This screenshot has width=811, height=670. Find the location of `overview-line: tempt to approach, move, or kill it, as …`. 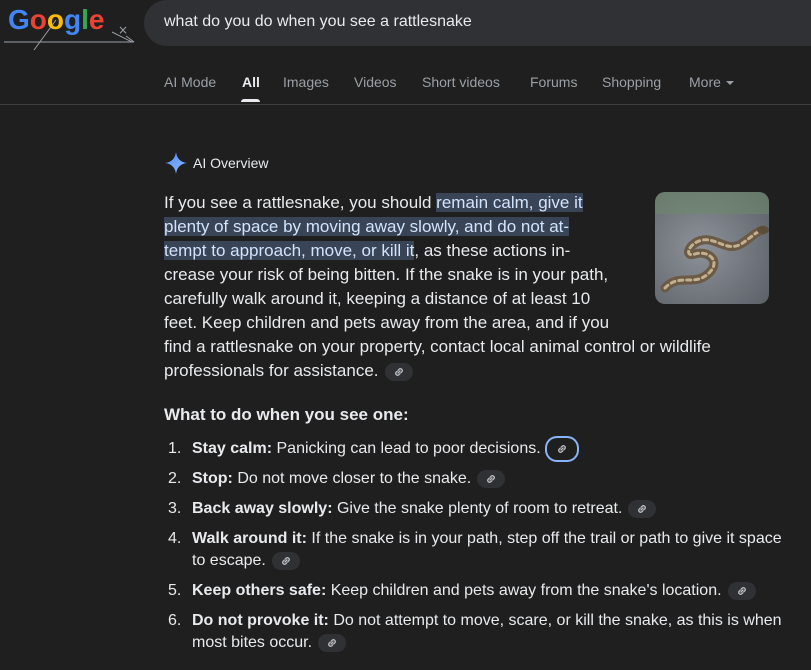

overview-line: tempt to approach, move, or kill it, as … is located at coordinates (469, 251).